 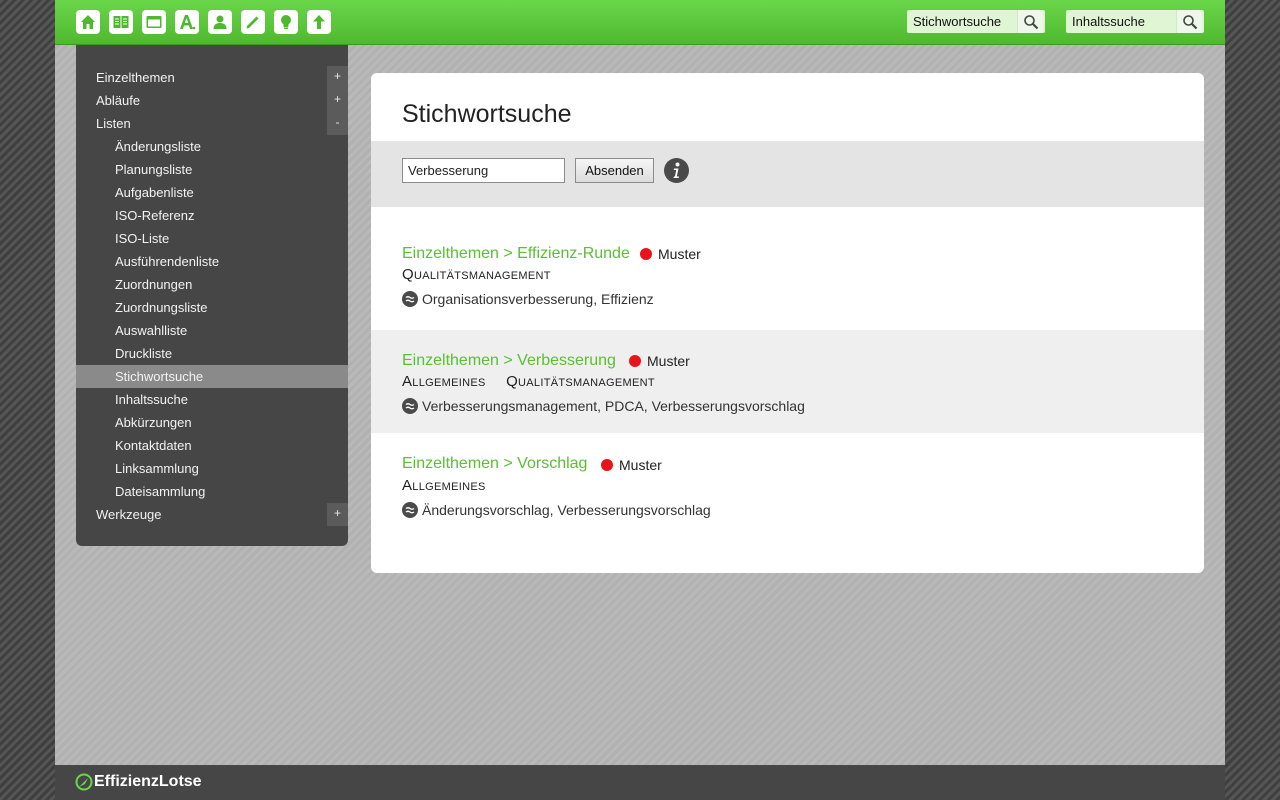 What do you see at coordinates (153, 422) in the screenshot?
I see `sidebar-item-label: Abkürzungen` at bounding box center [153, 422].